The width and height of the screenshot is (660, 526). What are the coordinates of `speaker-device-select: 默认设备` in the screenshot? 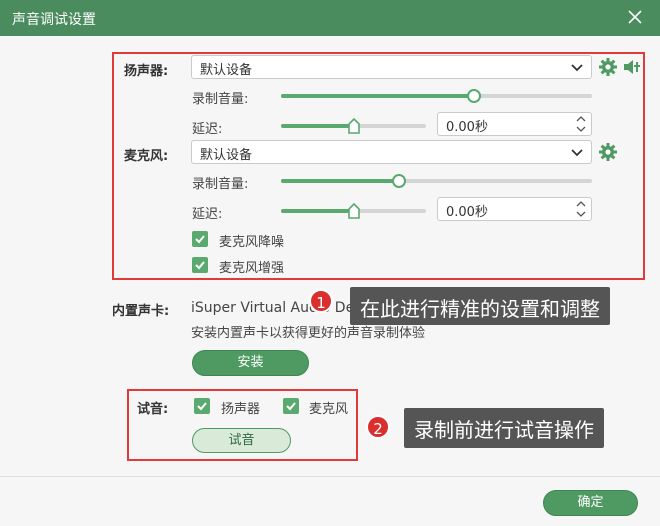 It's located at (391, 67).